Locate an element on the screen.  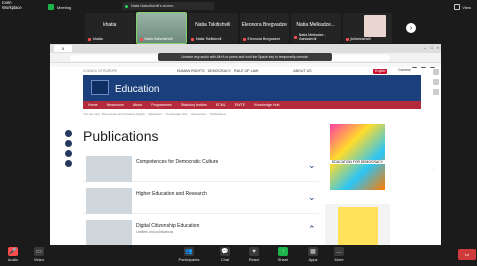
education-for-democracy-banner: EDUCATION FOR DEMOCRACY is located at coordinates (357, 158).